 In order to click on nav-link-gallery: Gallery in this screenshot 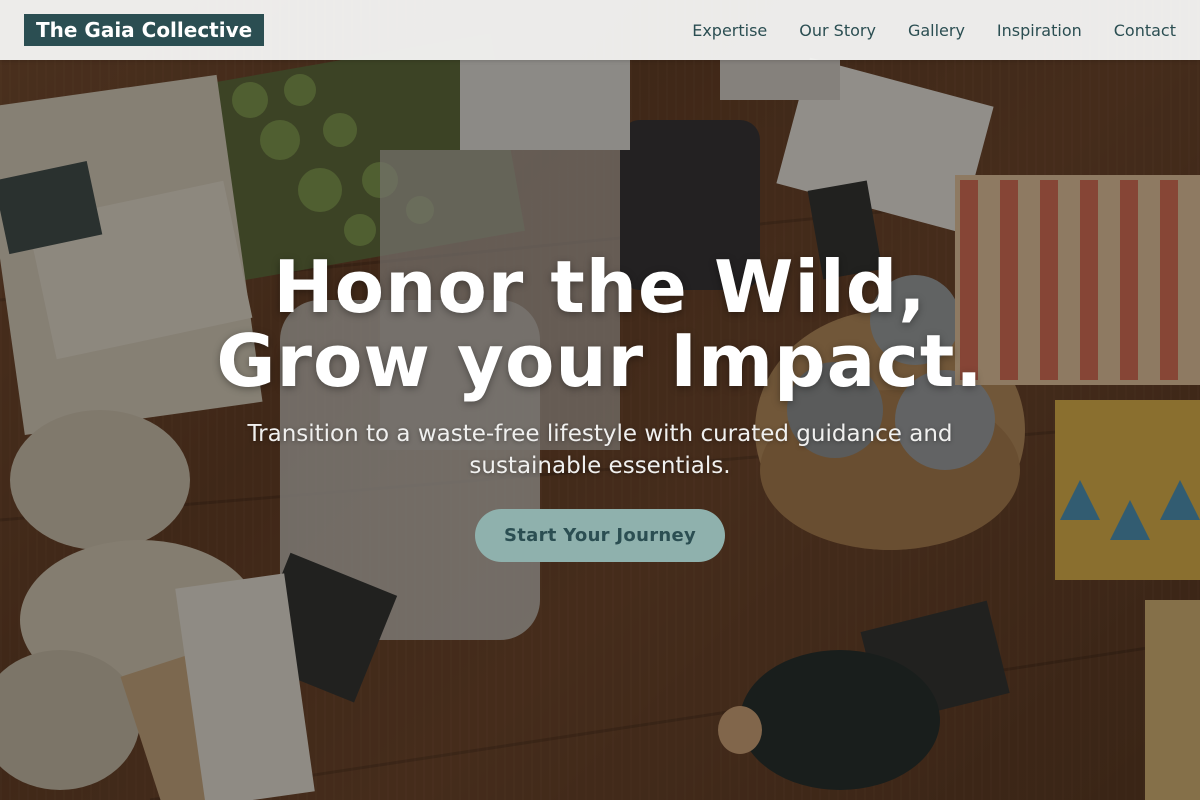, I will do `click(936, 30)`.